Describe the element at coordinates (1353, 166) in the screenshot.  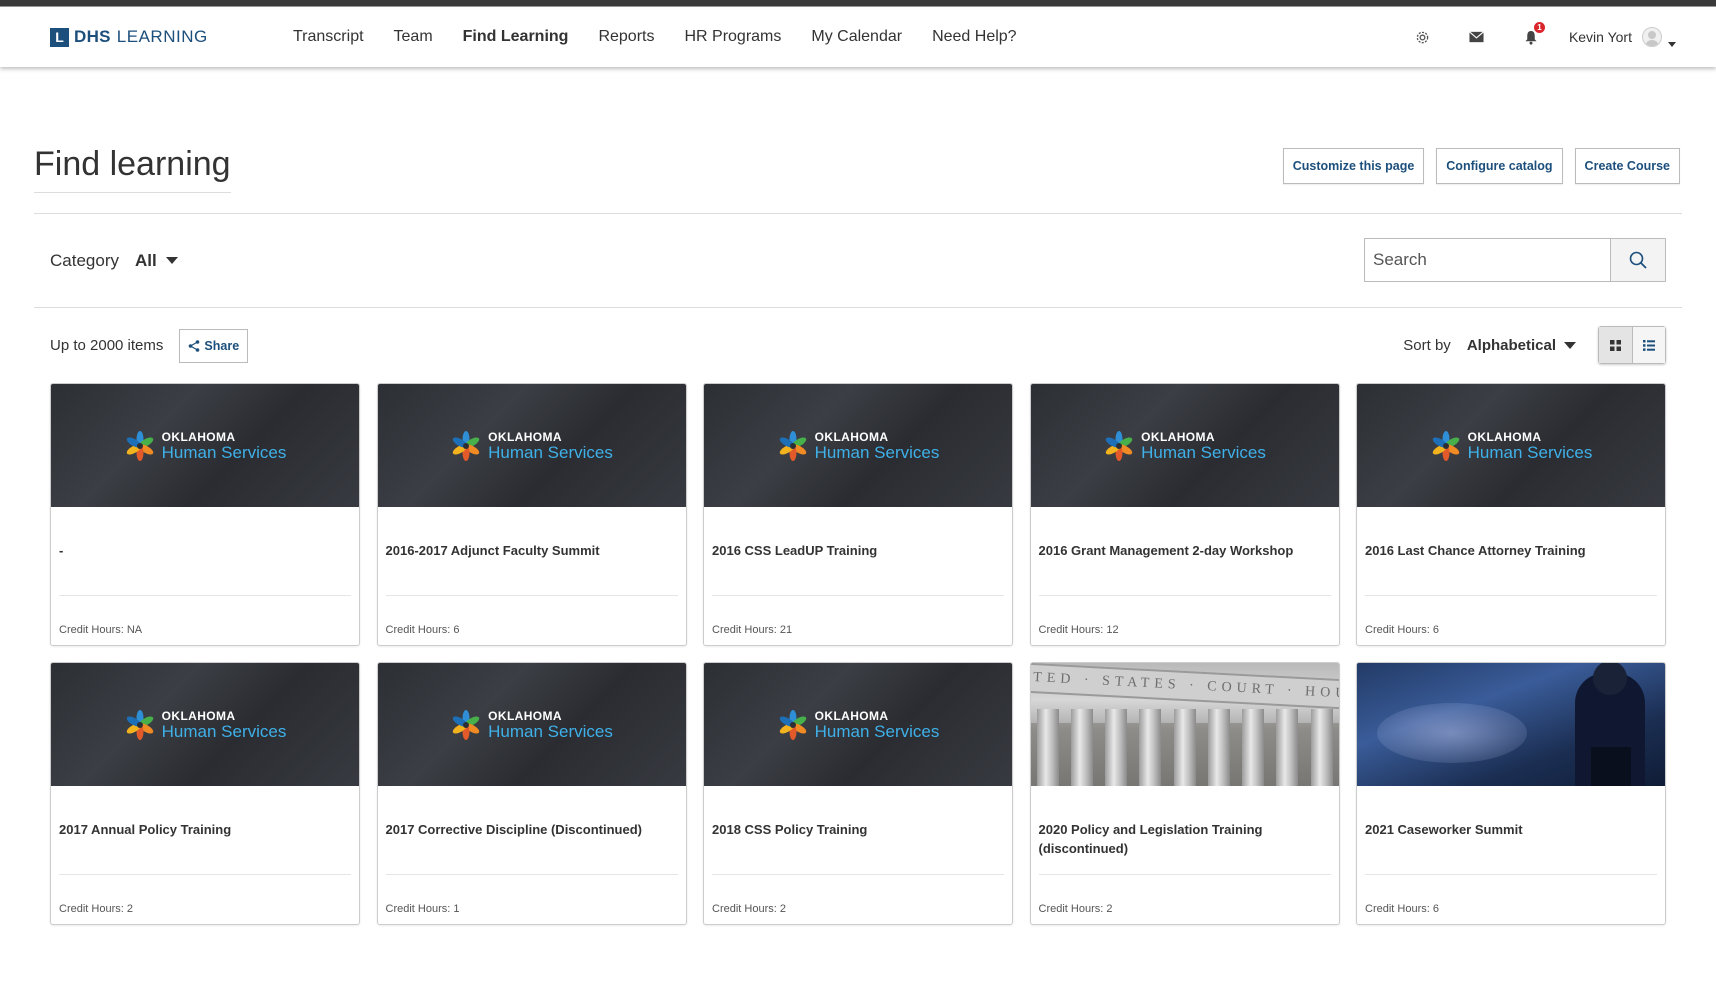
I see `customize-page-button: Customize this page` at that location.